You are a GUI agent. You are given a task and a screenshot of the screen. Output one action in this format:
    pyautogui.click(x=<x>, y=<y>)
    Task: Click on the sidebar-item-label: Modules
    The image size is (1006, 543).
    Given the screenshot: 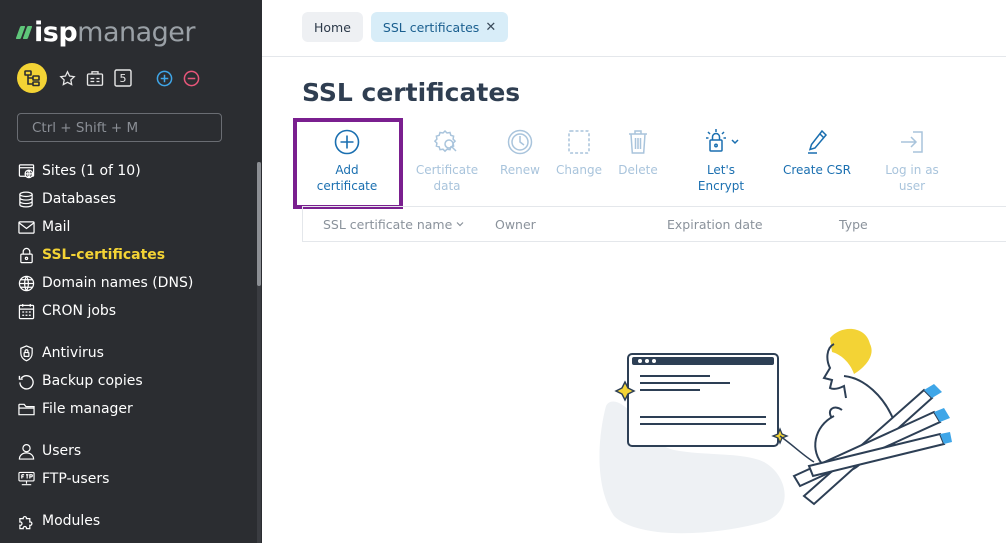 What is the action you would take?
    pyautogui.click(x=71, y=521)
    